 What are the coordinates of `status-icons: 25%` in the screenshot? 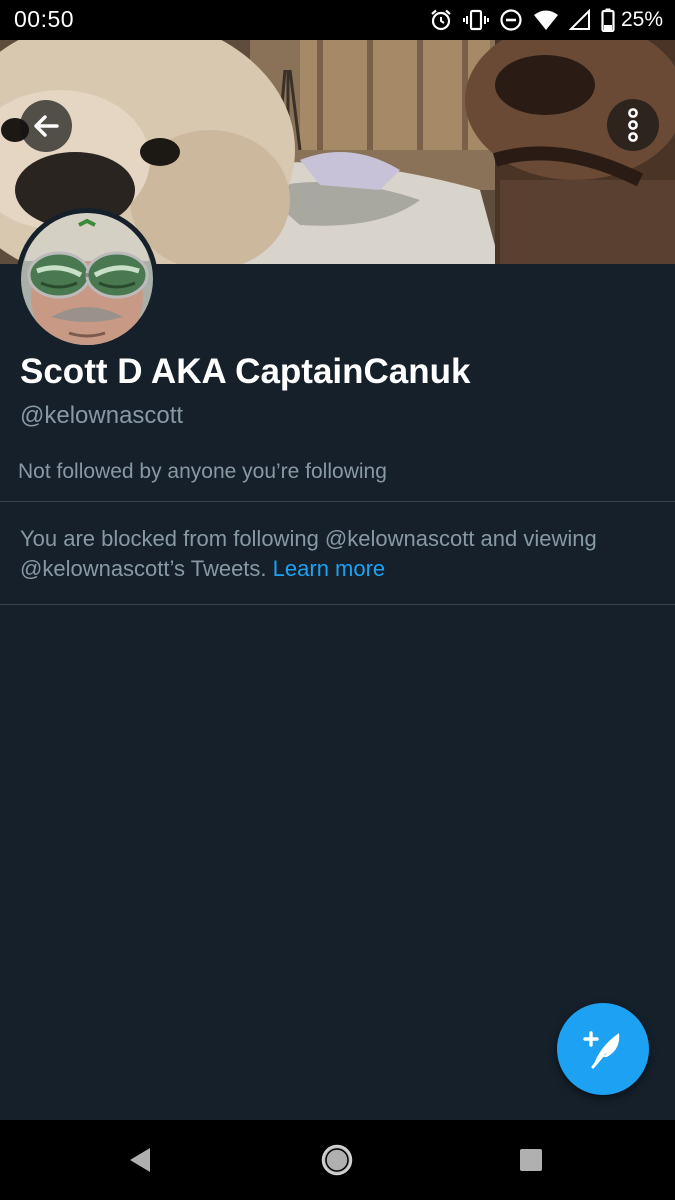 It's located at (546, 20).